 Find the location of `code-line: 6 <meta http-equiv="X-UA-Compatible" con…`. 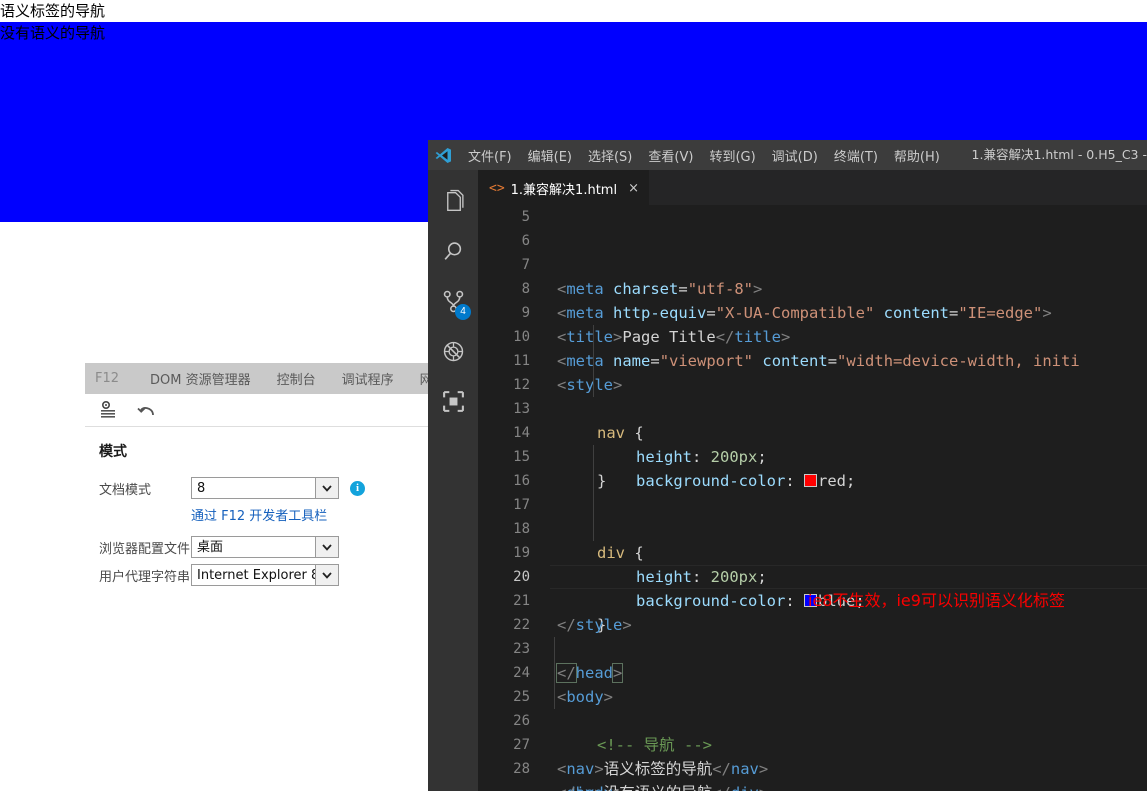

code-line: 6 <meta http-equiv="X-UA-Compatible" con… is located at coordinates (812, 275).